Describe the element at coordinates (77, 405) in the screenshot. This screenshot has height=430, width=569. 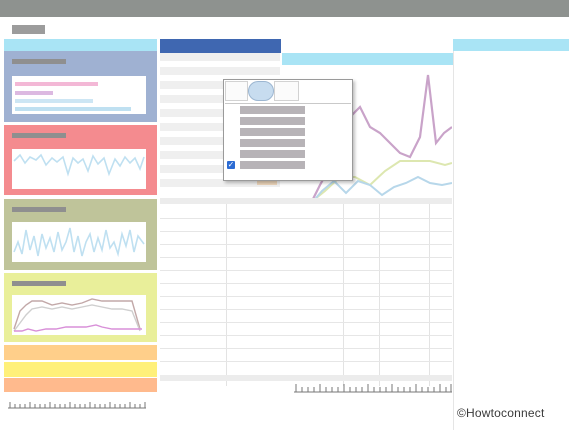
I see `left-ruler` at that location.